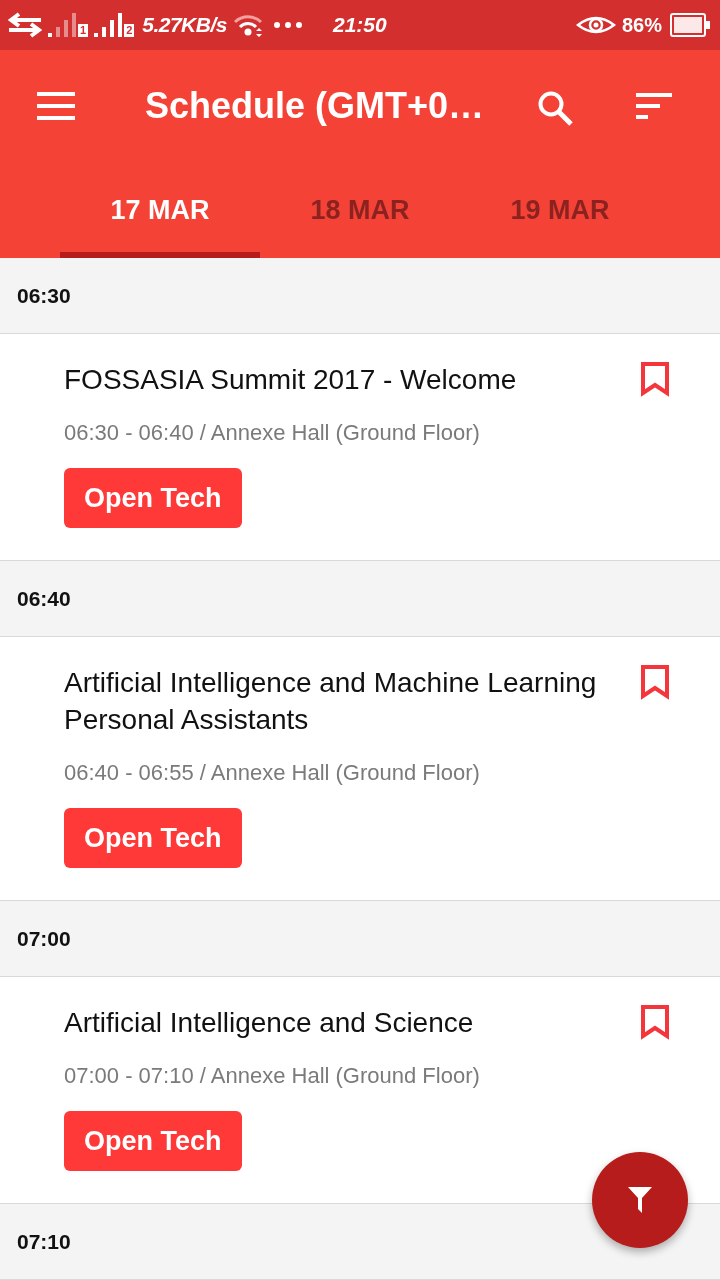 The height and width of the screenshot is (1280, 720). I want to click on network-speed: 5.27KB/s, so click(184, 25).